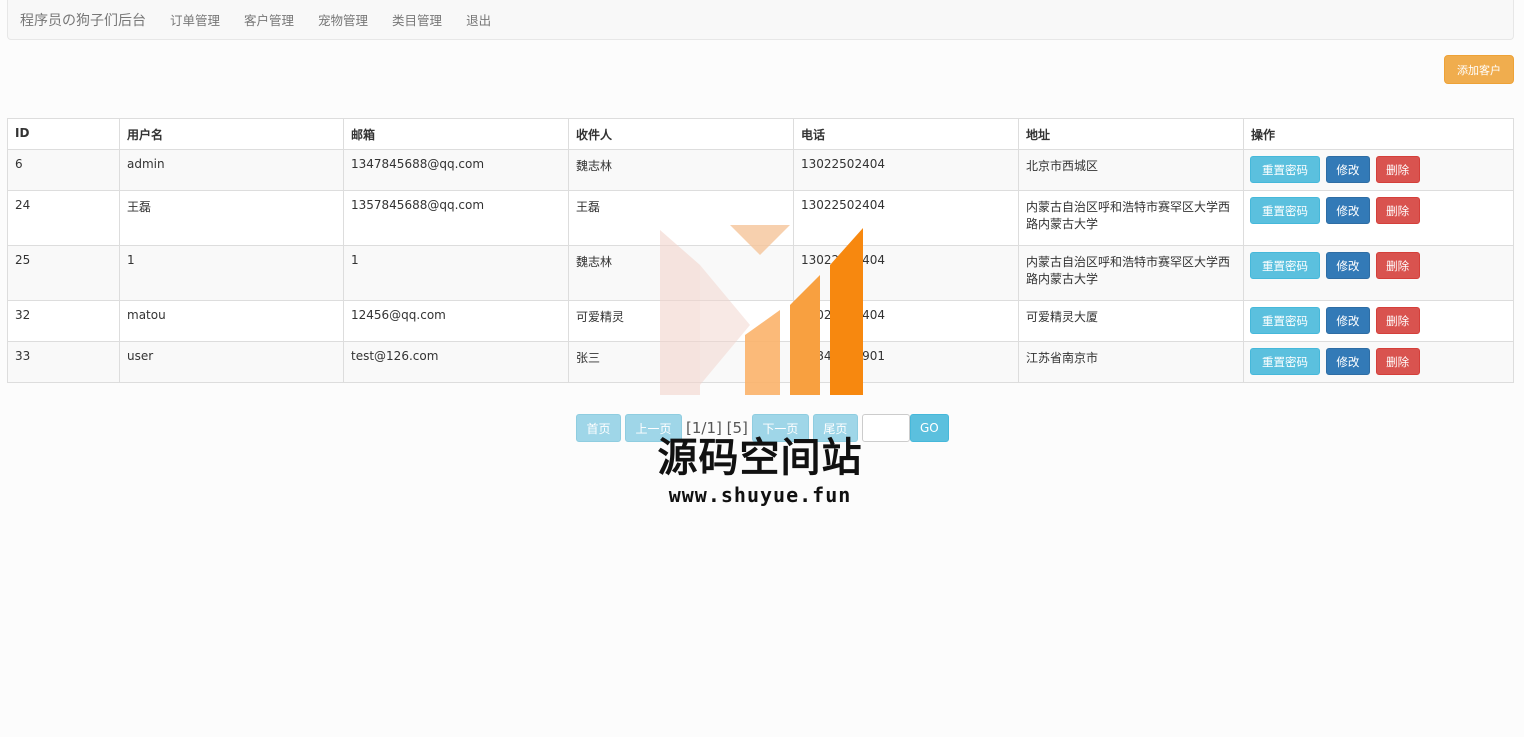  I want to click on cell-phone: 18845669901, so click(906, 362).